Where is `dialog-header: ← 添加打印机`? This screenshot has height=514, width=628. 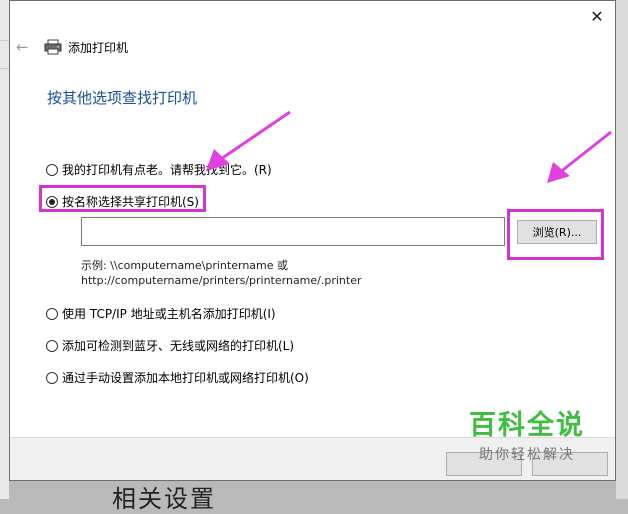
dialog-header: ← 添加打印机 is located at coordinates (72, 47).